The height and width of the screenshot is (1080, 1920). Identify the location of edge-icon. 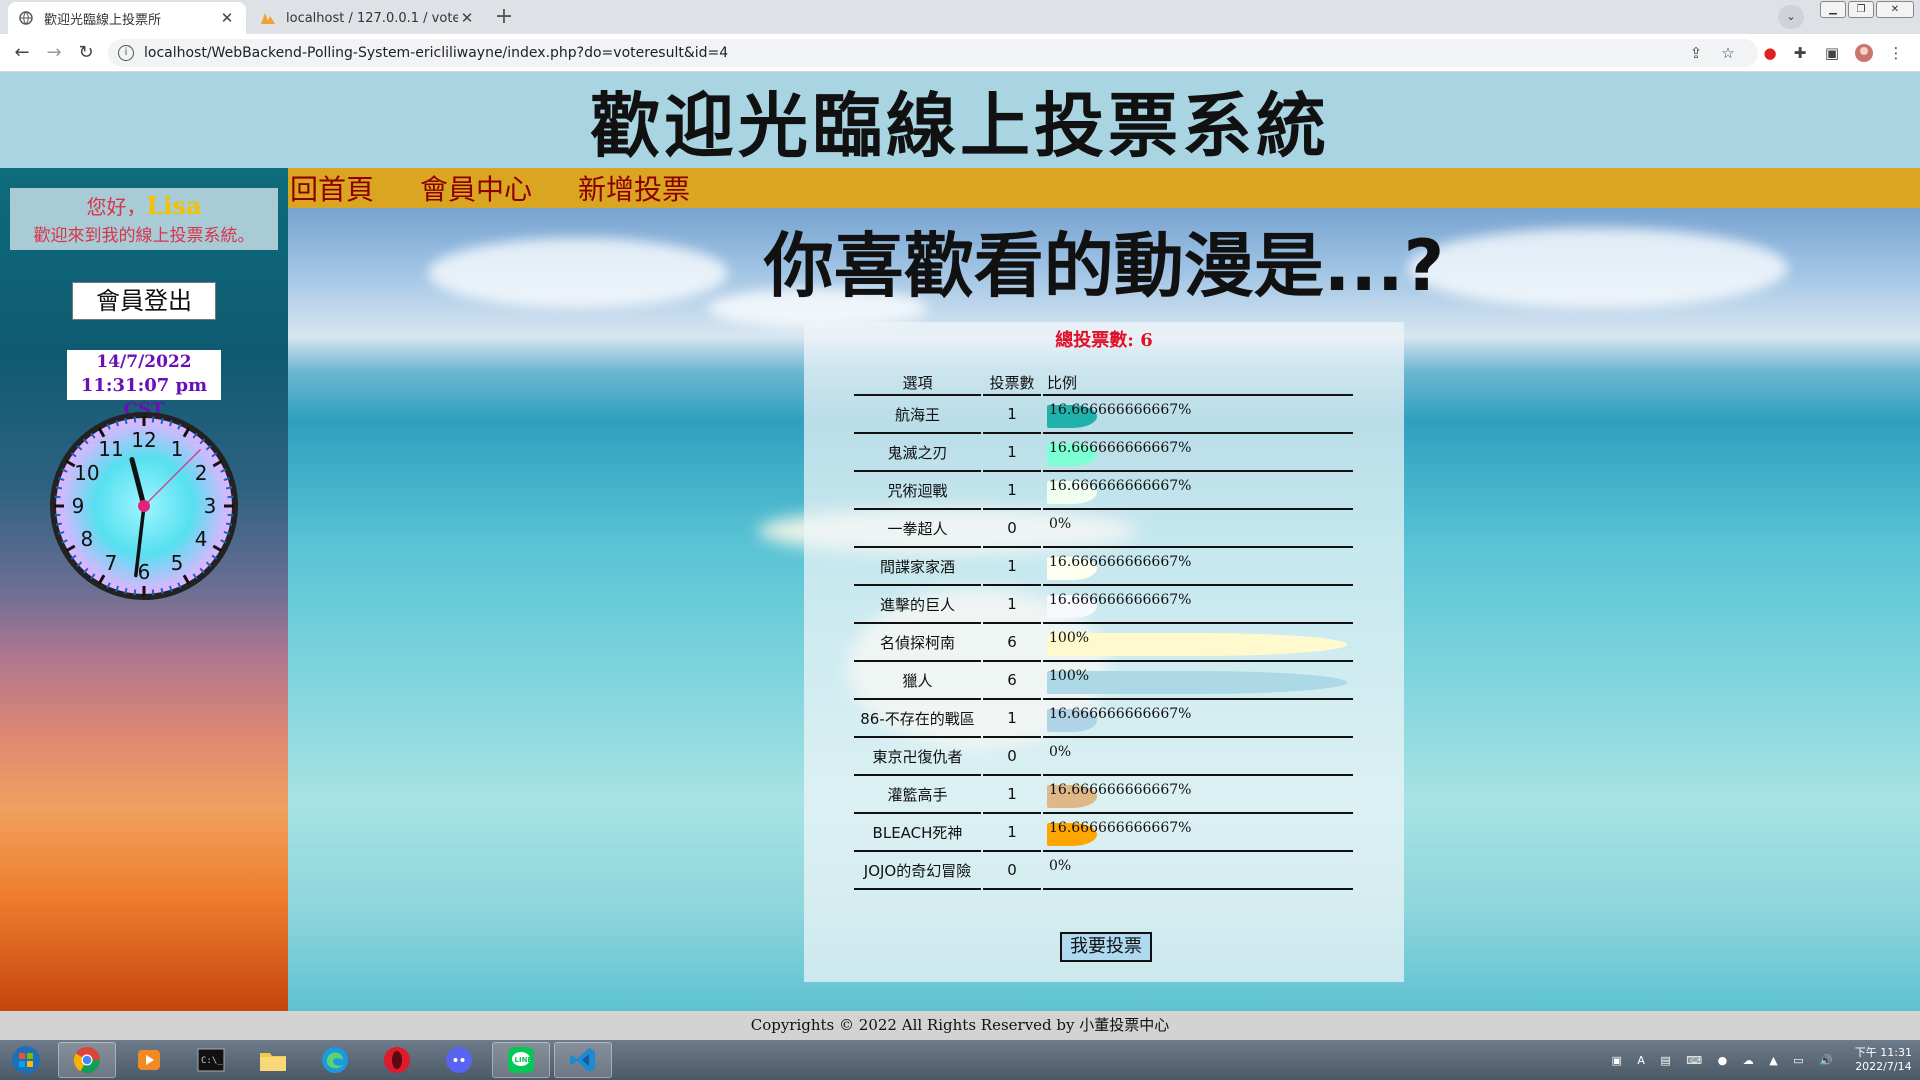
(335, 1060).